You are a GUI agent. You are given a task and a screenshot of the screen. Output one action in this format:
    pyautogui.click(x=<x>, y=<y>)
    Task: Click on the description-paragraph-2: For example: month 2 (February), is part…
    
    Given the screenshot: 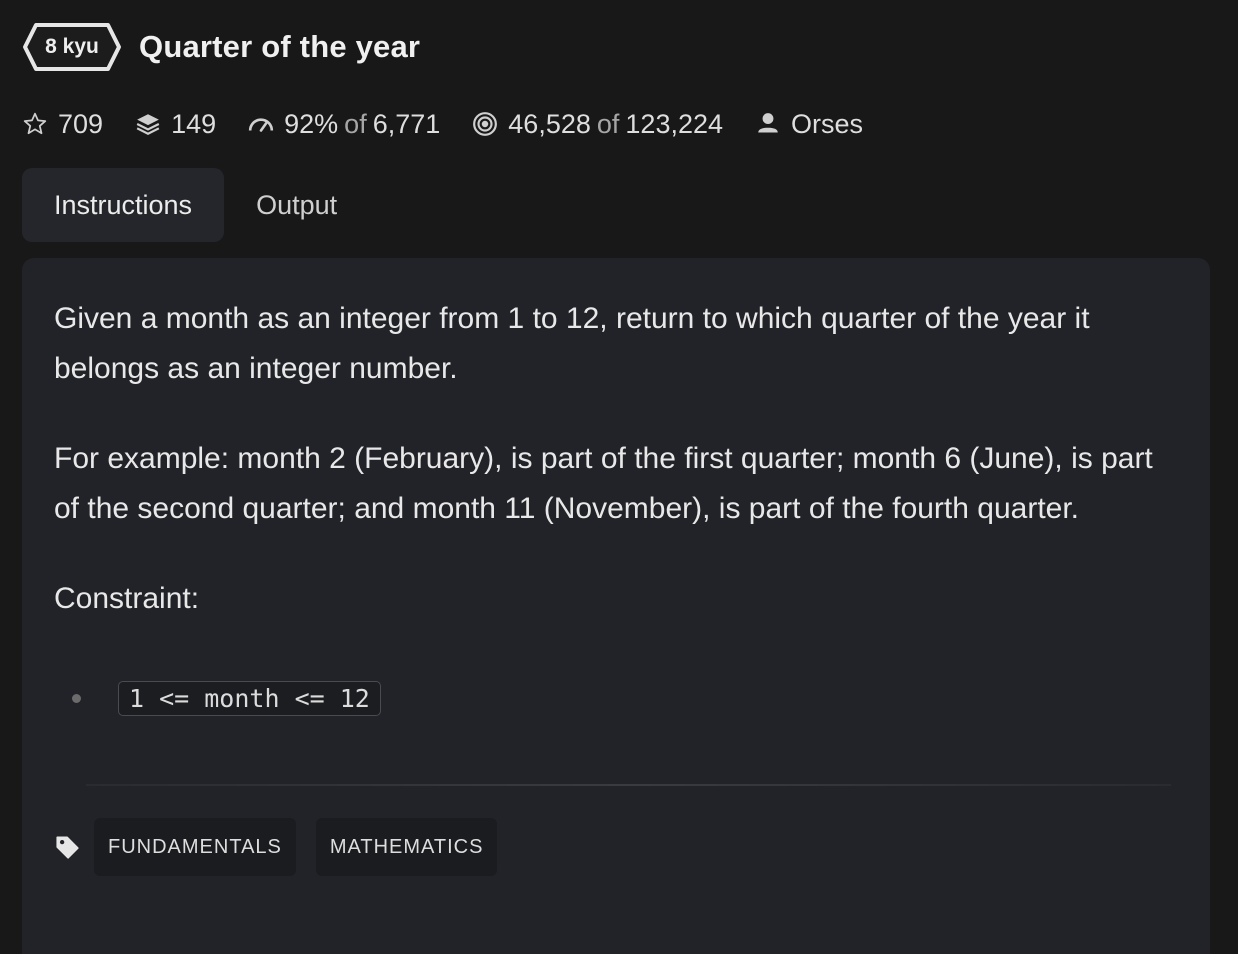 What is the action you would take?
    pyautogui.click(x=603, y=483)
    